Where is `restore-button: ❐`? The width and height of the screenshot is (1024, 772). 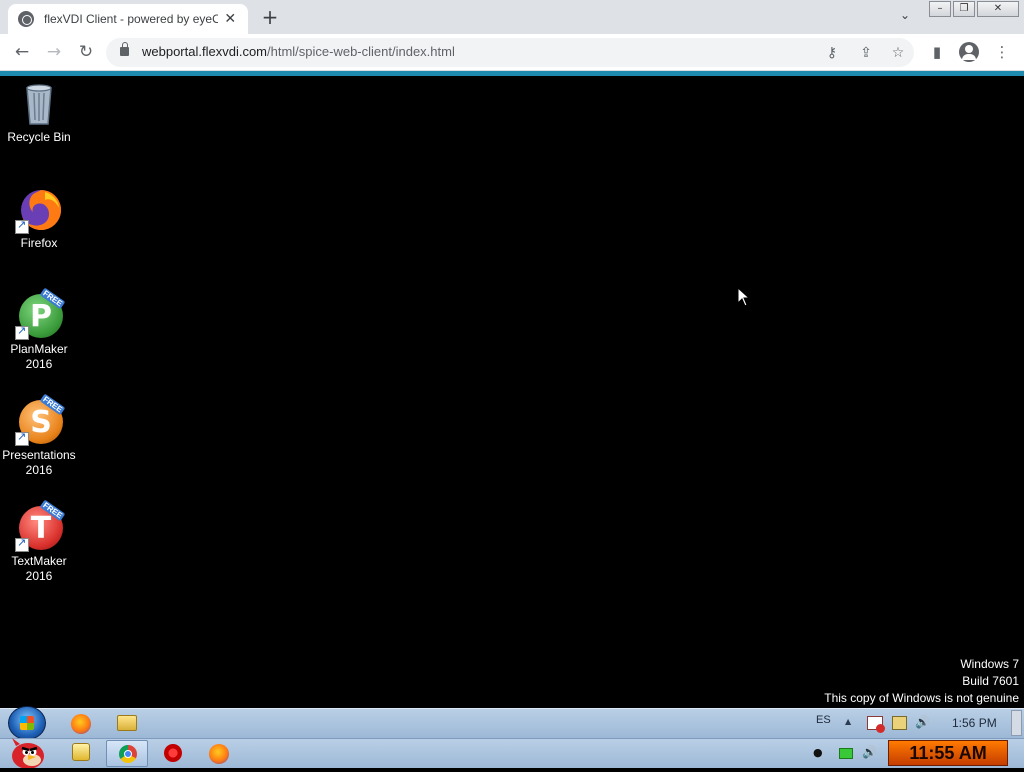 restore-button: ❐ is located at coordinates (964, 9).